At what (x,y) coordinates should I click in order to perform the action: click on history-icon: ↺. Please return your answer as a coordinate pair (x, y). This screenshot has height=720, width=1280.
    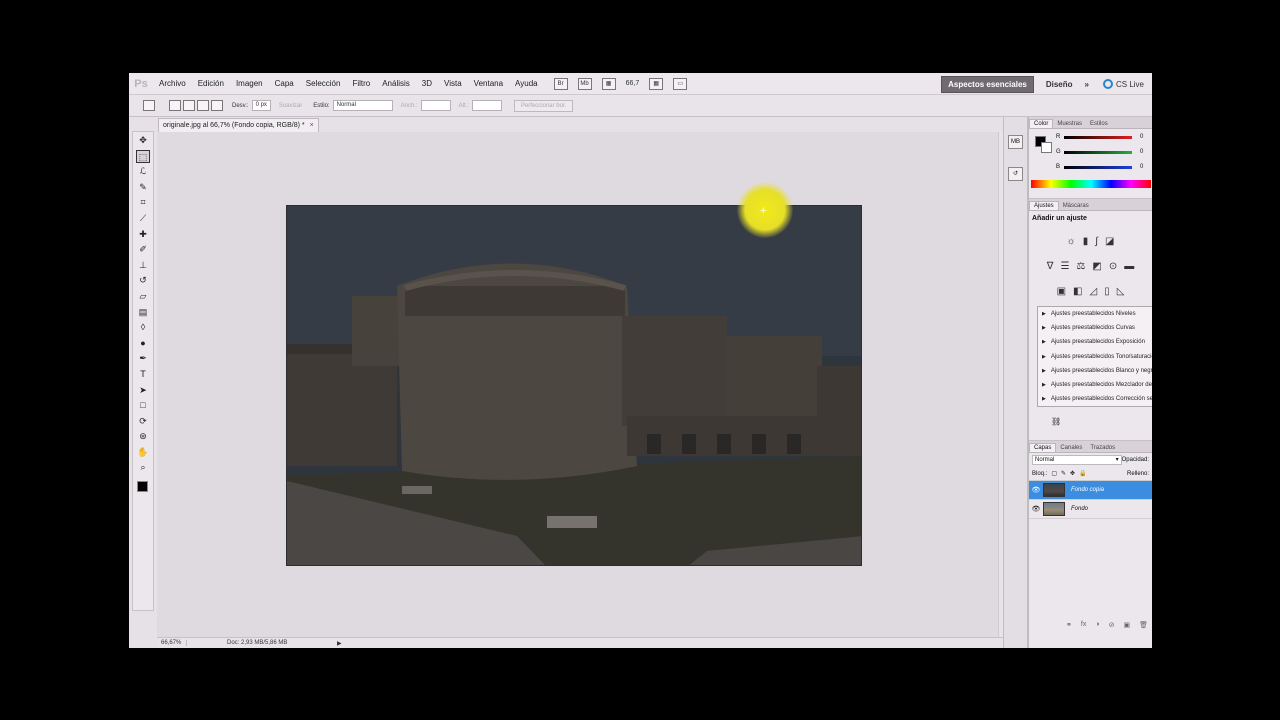
    Looking at the image, I should click on (1015, 174).